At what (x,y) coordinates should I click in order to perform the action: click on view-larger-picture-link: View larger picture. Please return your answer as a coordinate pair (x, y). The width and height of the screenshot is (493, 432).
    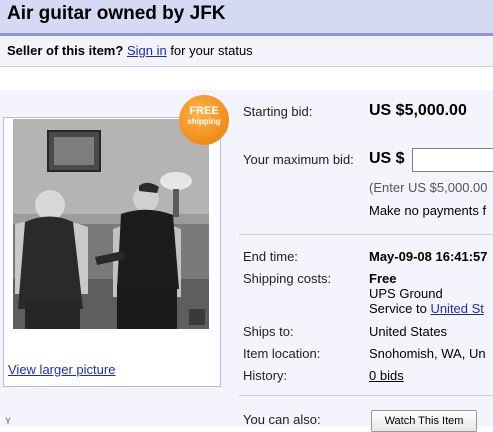
    Looking at the image, I should click on (61, 369).